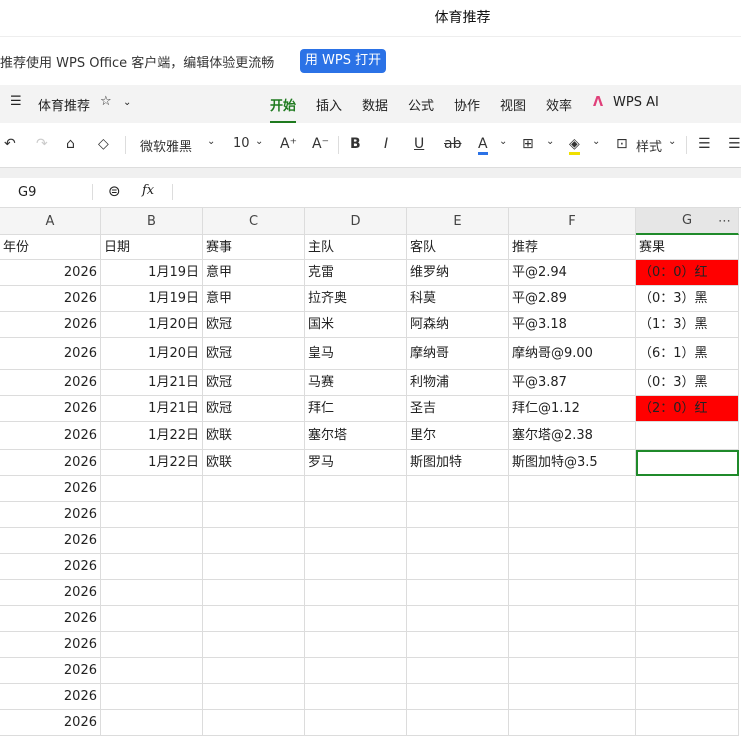  What do you see at coordinates (27, 192) in the screenshot?
I see `name-box: G9` at bounding box center [27, 192].